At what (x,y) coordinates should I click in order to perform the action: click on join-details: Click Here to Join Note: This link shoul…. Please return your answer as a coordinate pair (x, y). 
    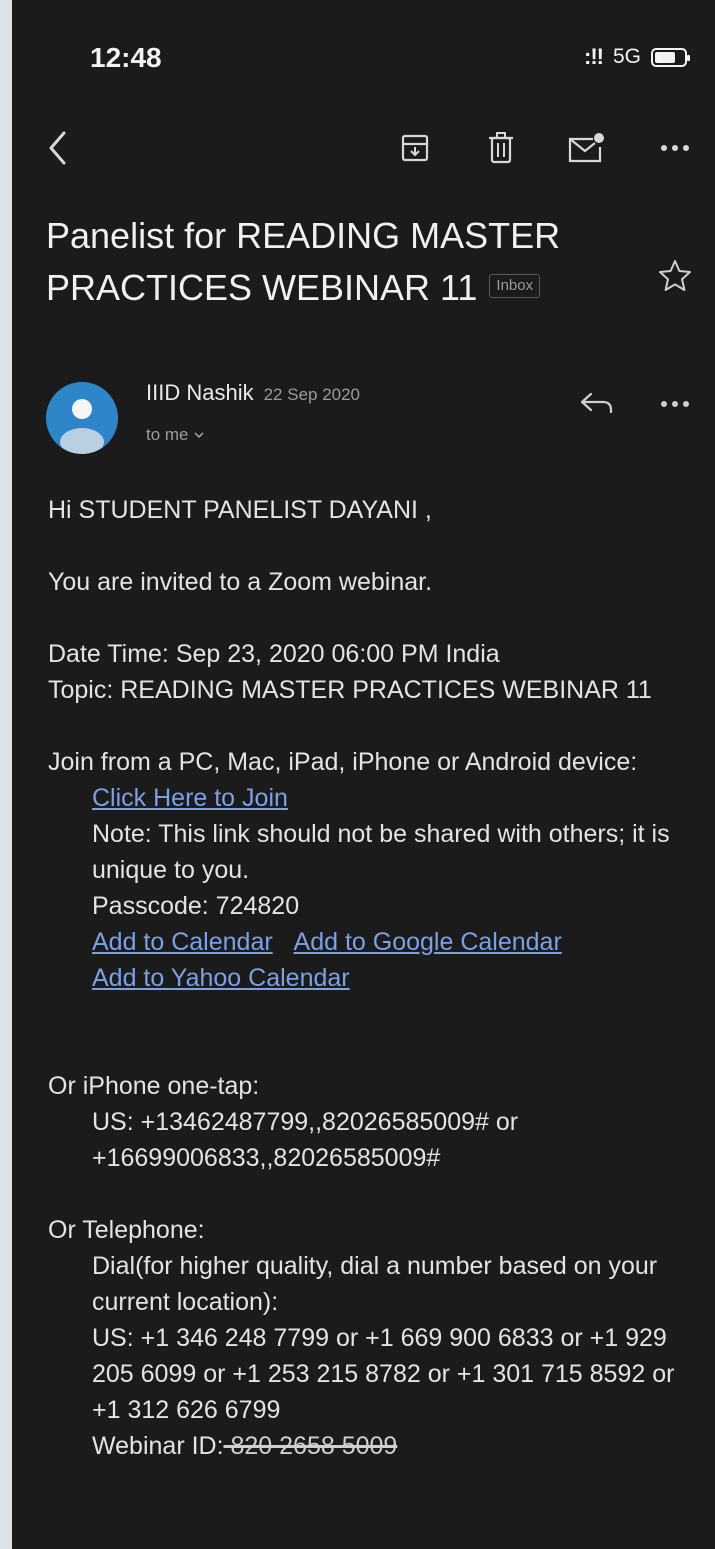
    Looking at the image, I should click on (378, 888).